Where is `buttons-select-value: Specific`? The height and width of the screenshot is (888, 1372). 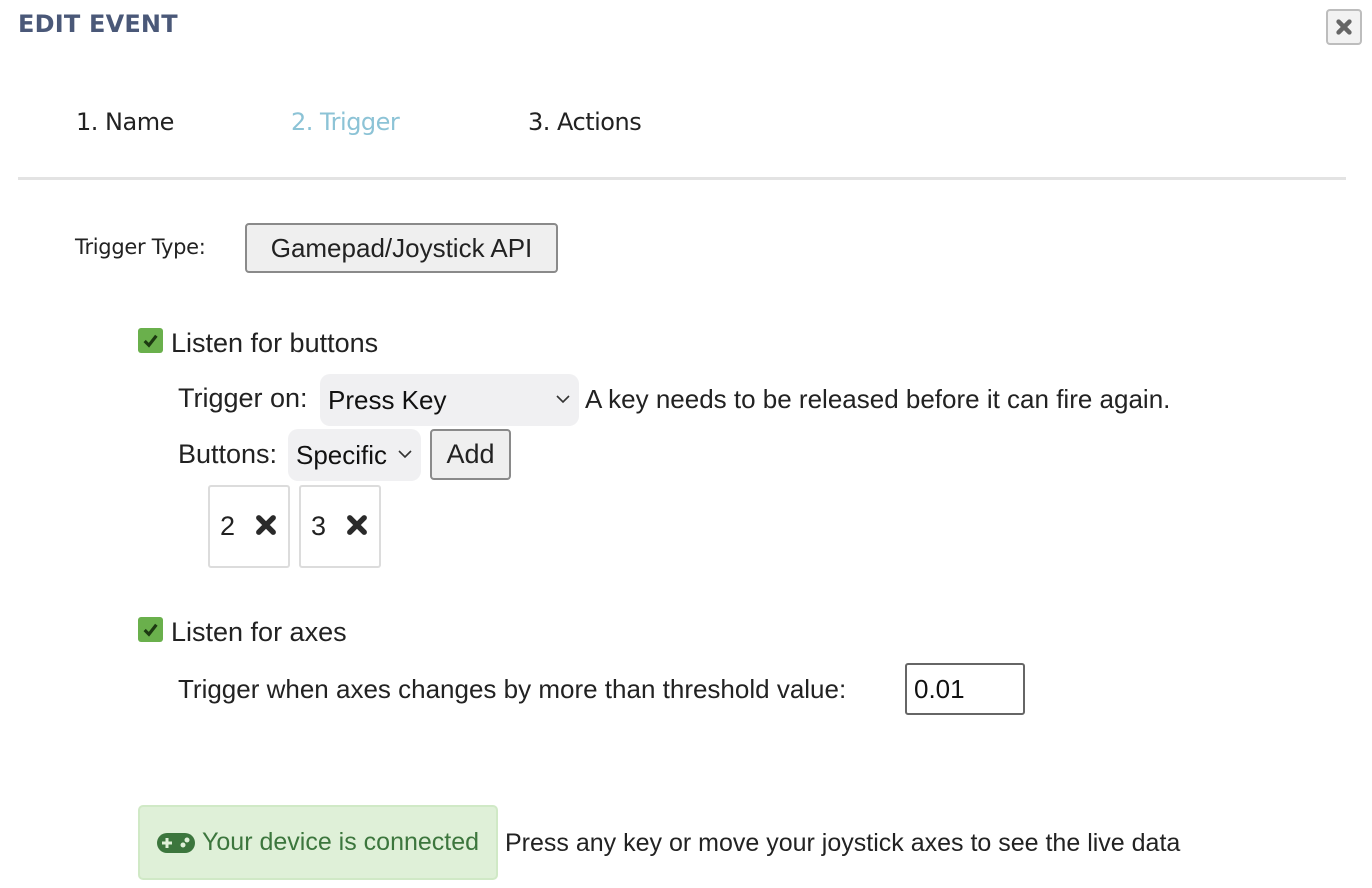
buttons-select-value: Specific is located at coordinates (342, 454).